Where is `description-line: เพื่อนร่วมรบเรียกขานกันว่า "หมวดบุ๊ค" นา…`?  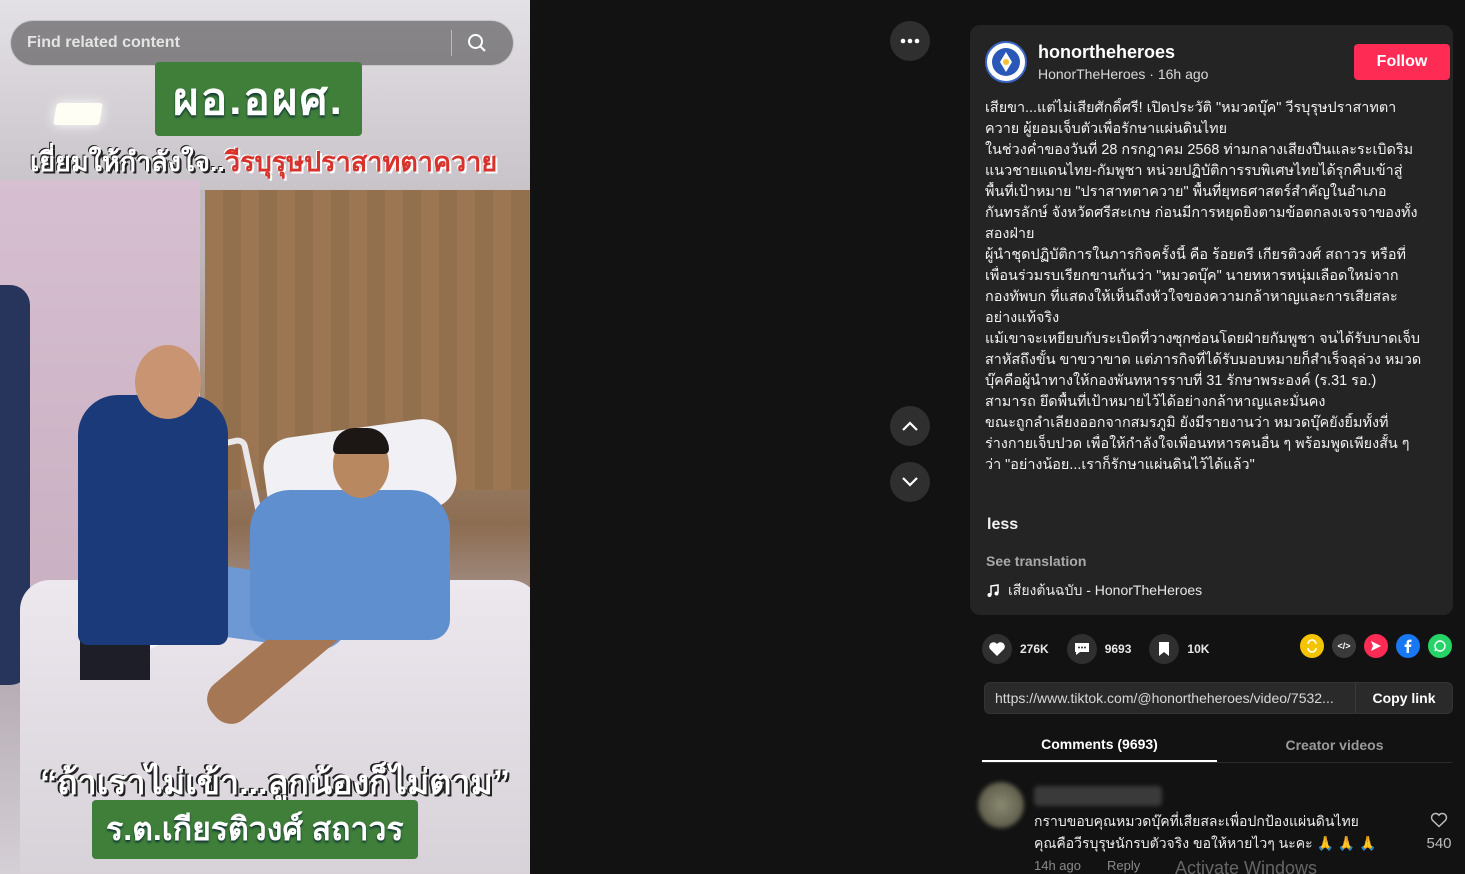
description-line: เพื่อนร่วมรบเรียกขานกันว่า "หมวดบุ๊ค" นา… is located at coordinates (1192, 276).